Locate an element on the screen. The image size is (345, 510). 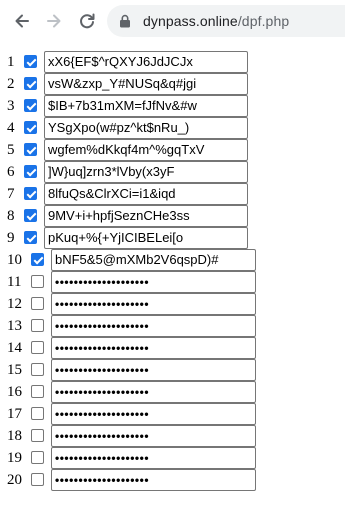
row-number: 7 is located at coordinates (11, 194).